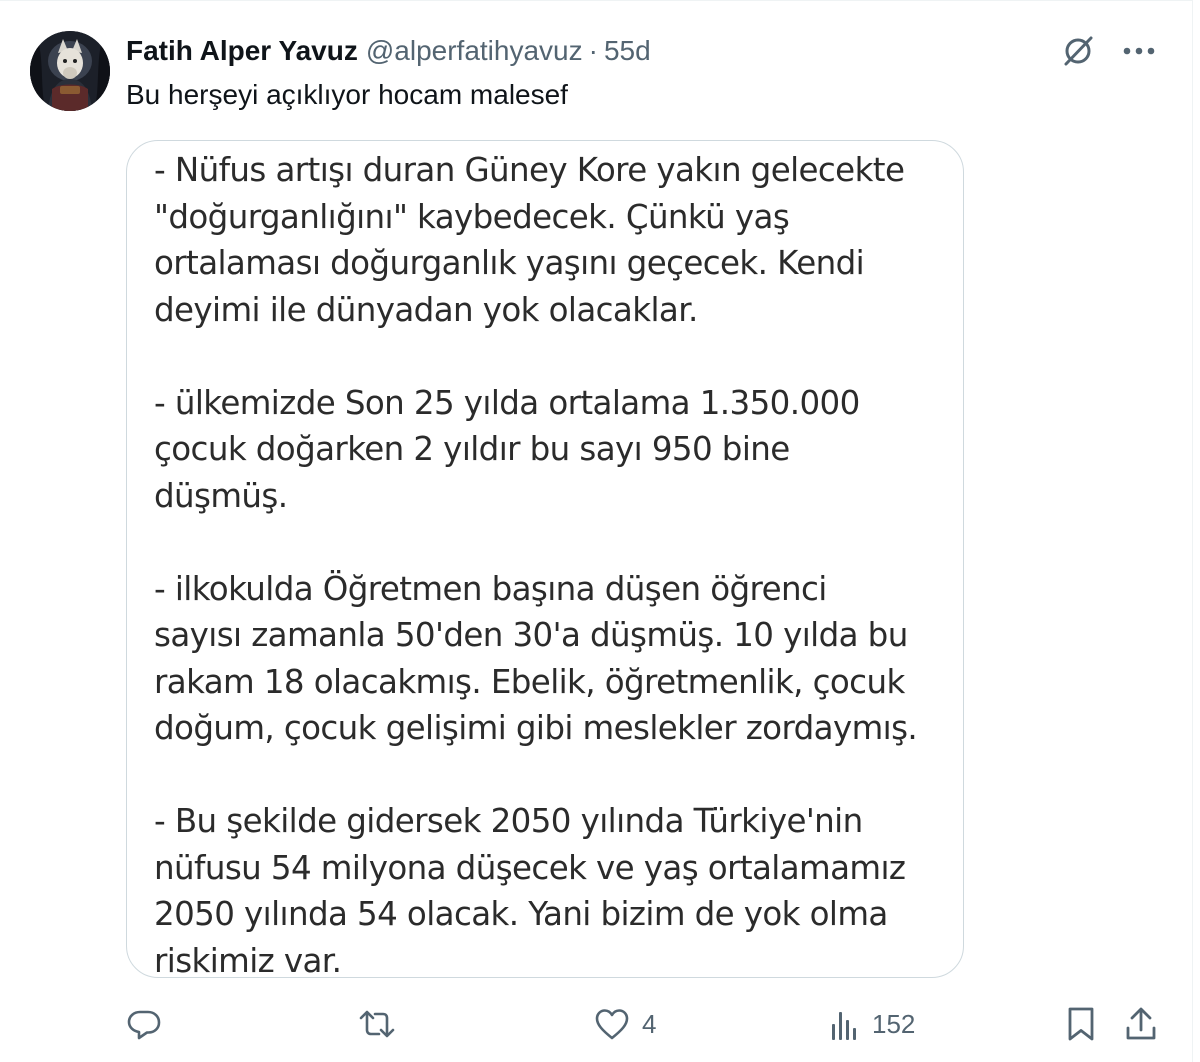 This screenshot has height=1062, width=1200. I want to click on user-handle: @alperfatihyavuz, so click(474, 51).